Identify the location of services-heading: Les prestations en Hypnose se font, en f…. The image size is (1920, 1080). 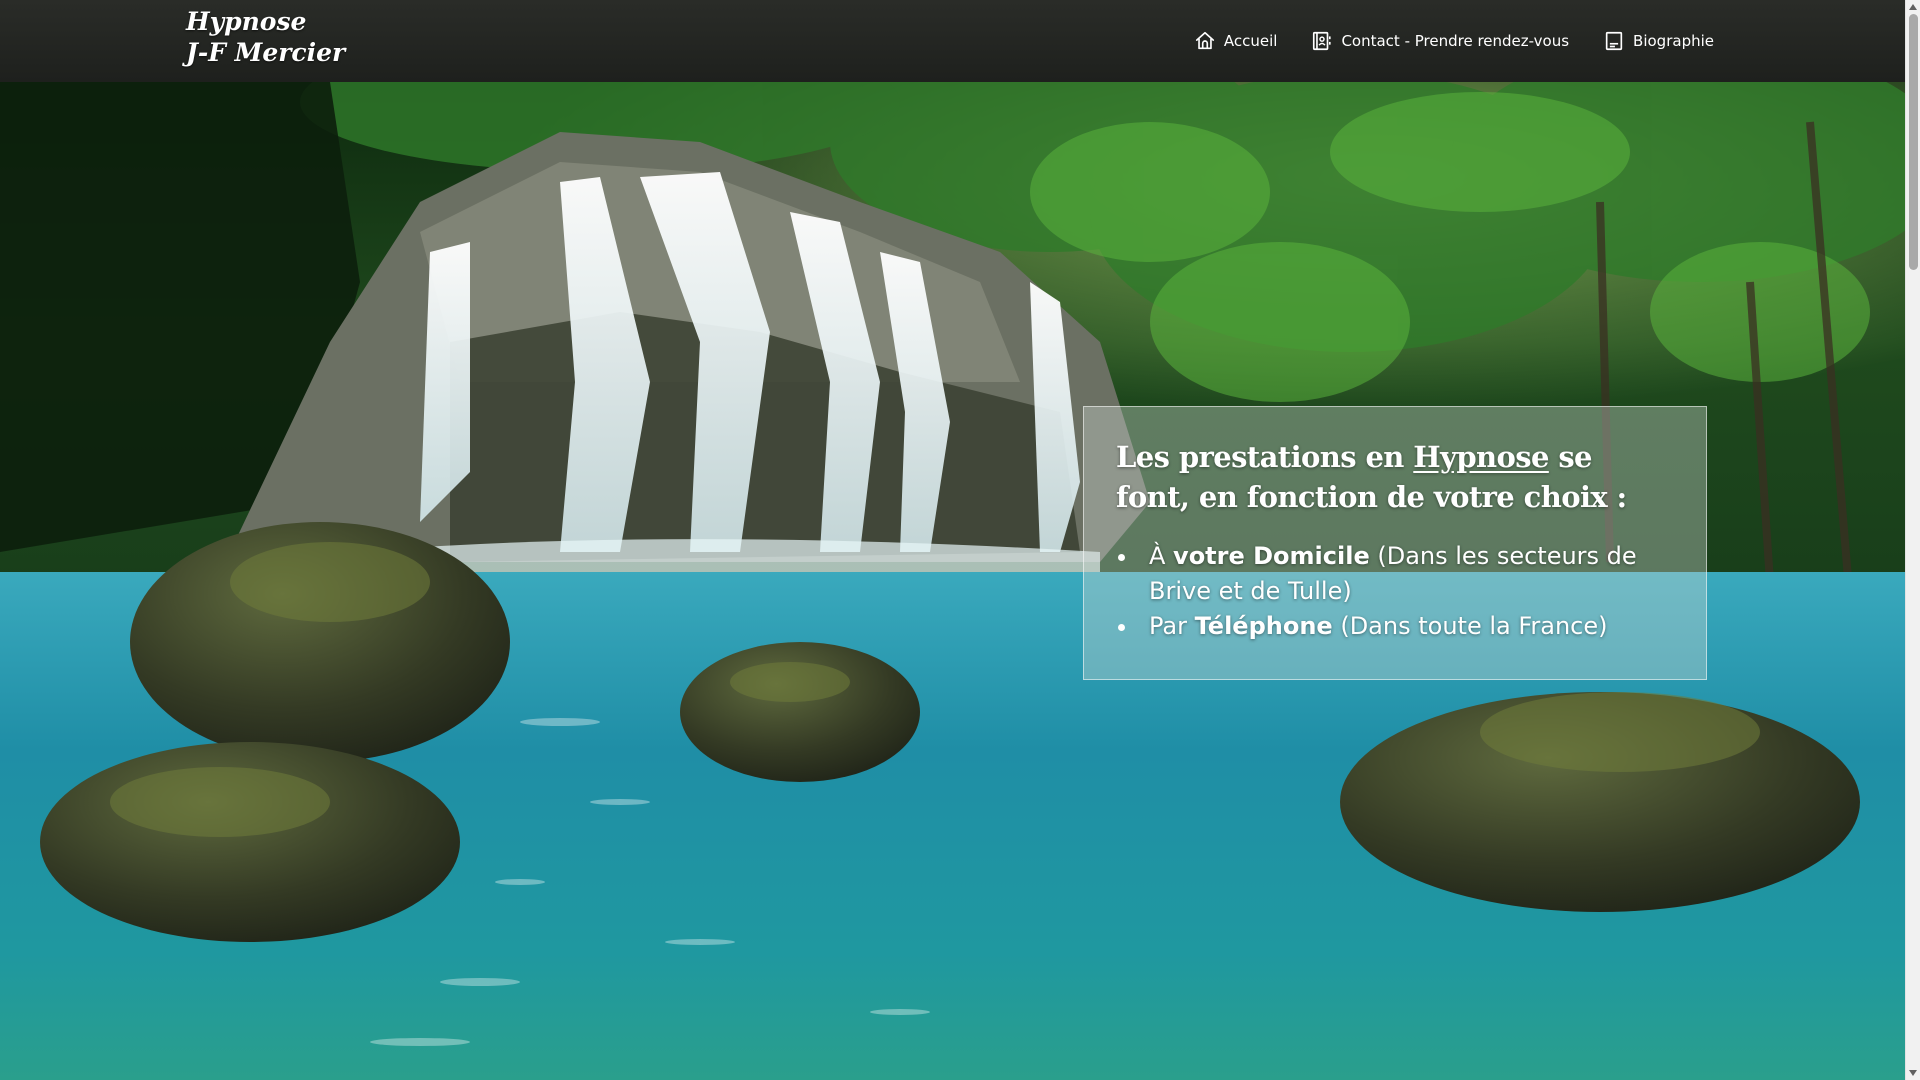
(1395, 477).